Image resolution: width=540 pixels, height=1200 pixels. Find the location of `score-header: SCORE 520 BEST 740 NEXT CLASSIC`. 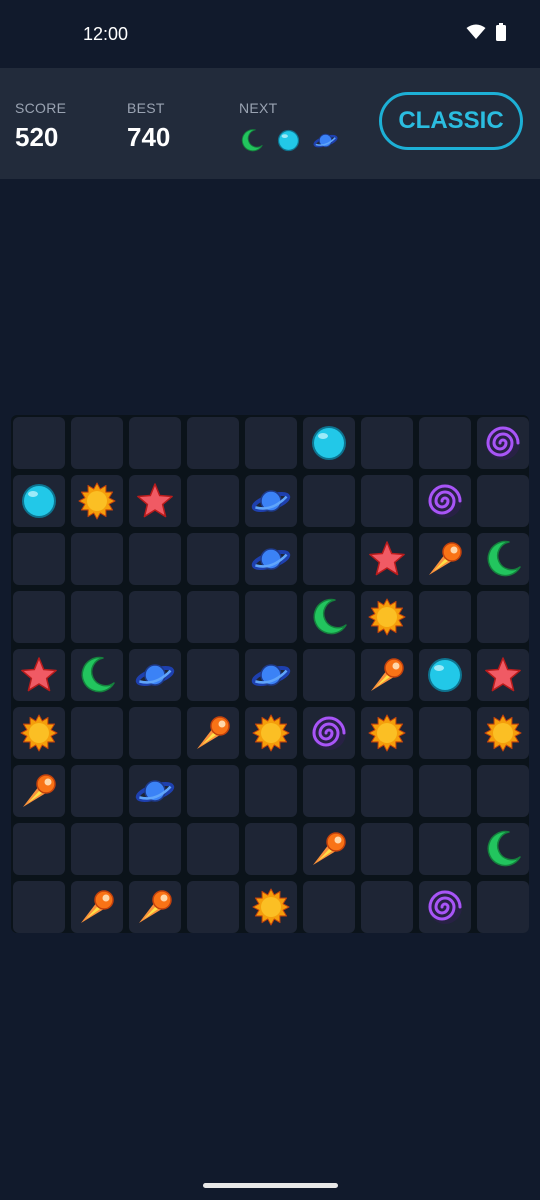

score-header: SCORE 520 BEST 740 NEXT CLASSIC is located at coordinates (270, 123).